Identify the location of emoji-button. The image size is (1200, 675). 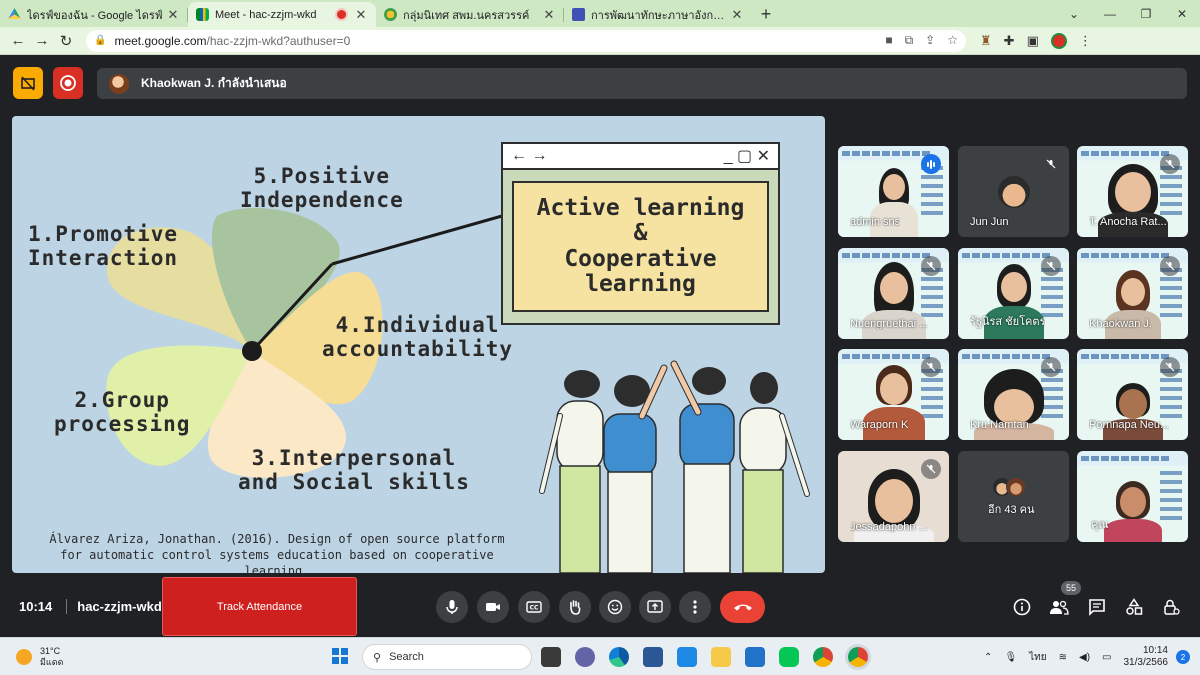
(615, 607).